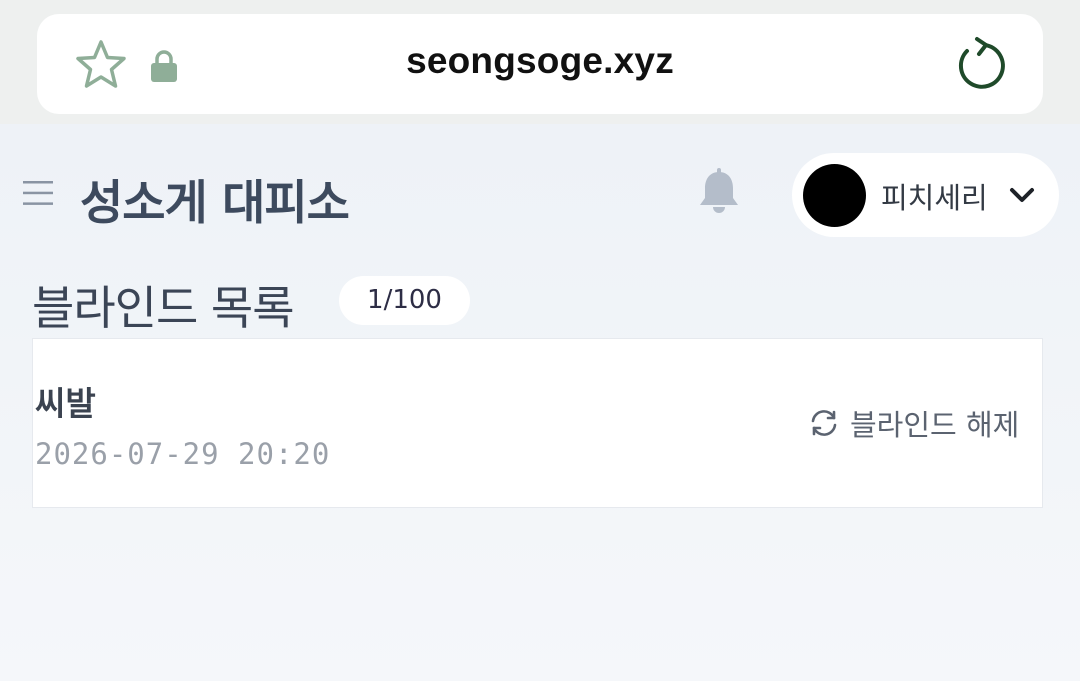 This screenshot has height=681, width=1080. I want to click on count-badge: 1/100, so click(404, 300).